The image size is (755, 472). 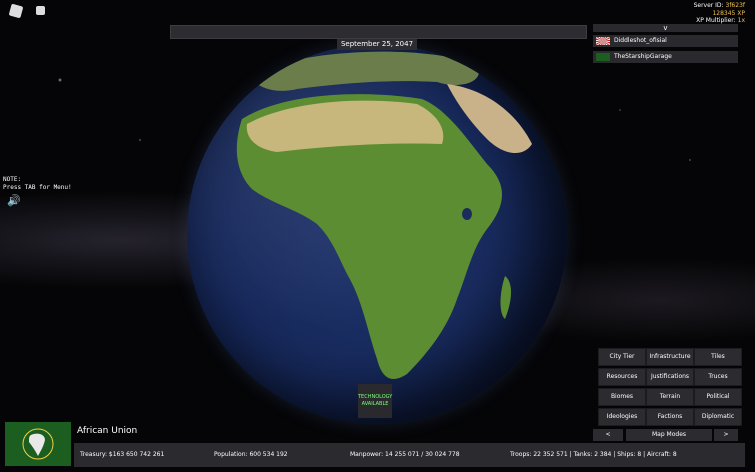 What do you see at coordinates (718, 397) in the screenshot?
I see `map-mode-political-button: Political` at bounding box center [718, 397].